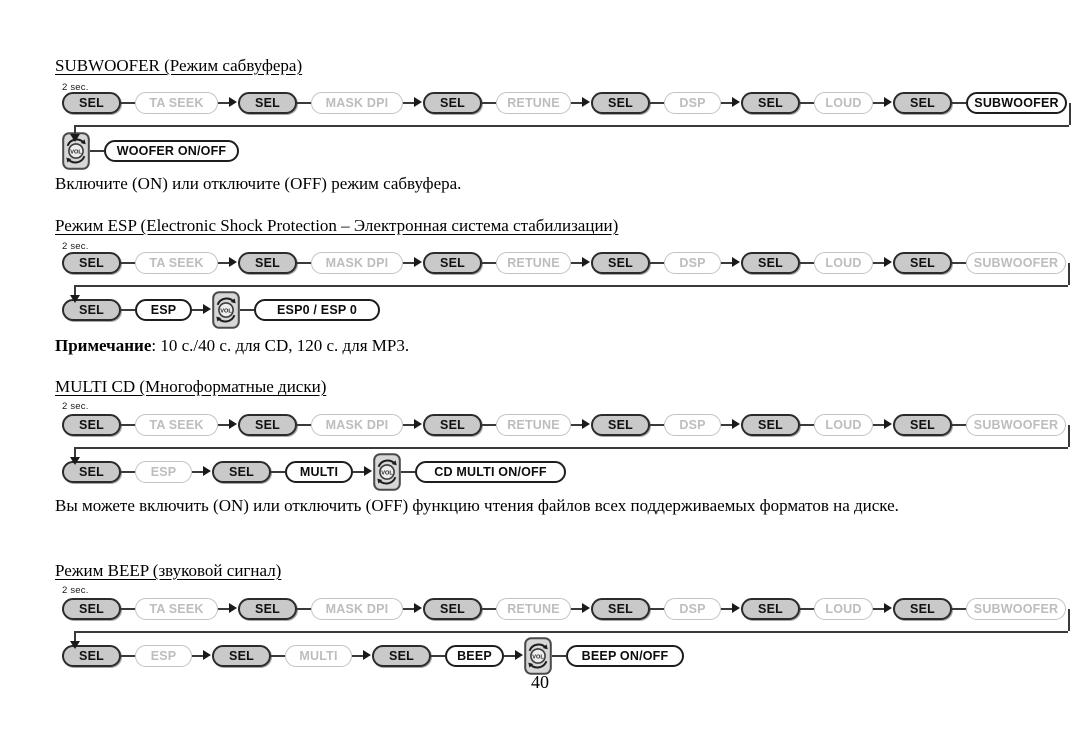 The height and width of the screenshot is (734, 1080). What do you see at coordinates (191, 386) in the screenshot?
I see `section-title-multicd: MULTI CD (Многоформатные диски)` at bounding box center [191, 386].